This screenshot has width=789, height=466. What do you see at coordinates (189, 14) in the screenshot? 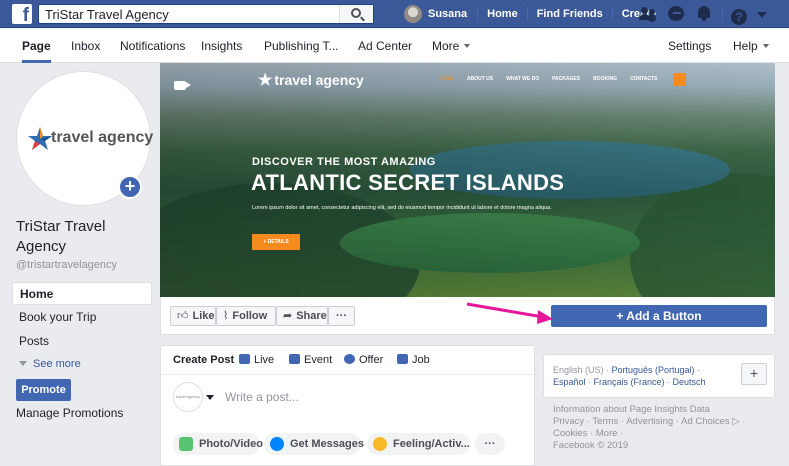
I see `search-input` at bounding box center [189, 14].